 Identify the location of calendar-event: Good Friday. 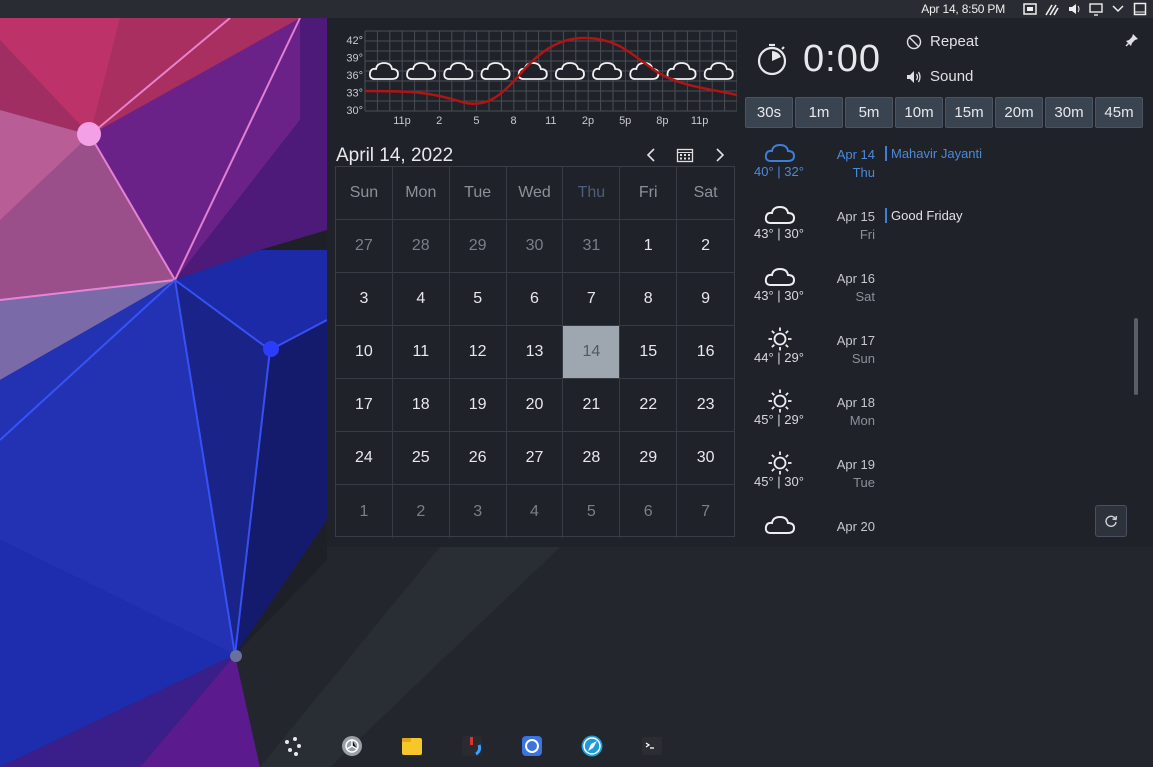
(924, 215).